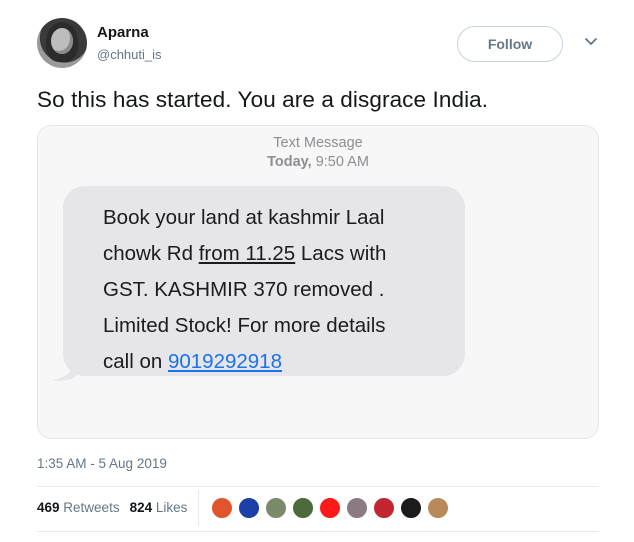 The height and width of the screenshot is (542, 634). What do you see at coordinates (341, 253) in the screenshot?
I see `sms-text: Lacs with` at bounding box center [341, 253].